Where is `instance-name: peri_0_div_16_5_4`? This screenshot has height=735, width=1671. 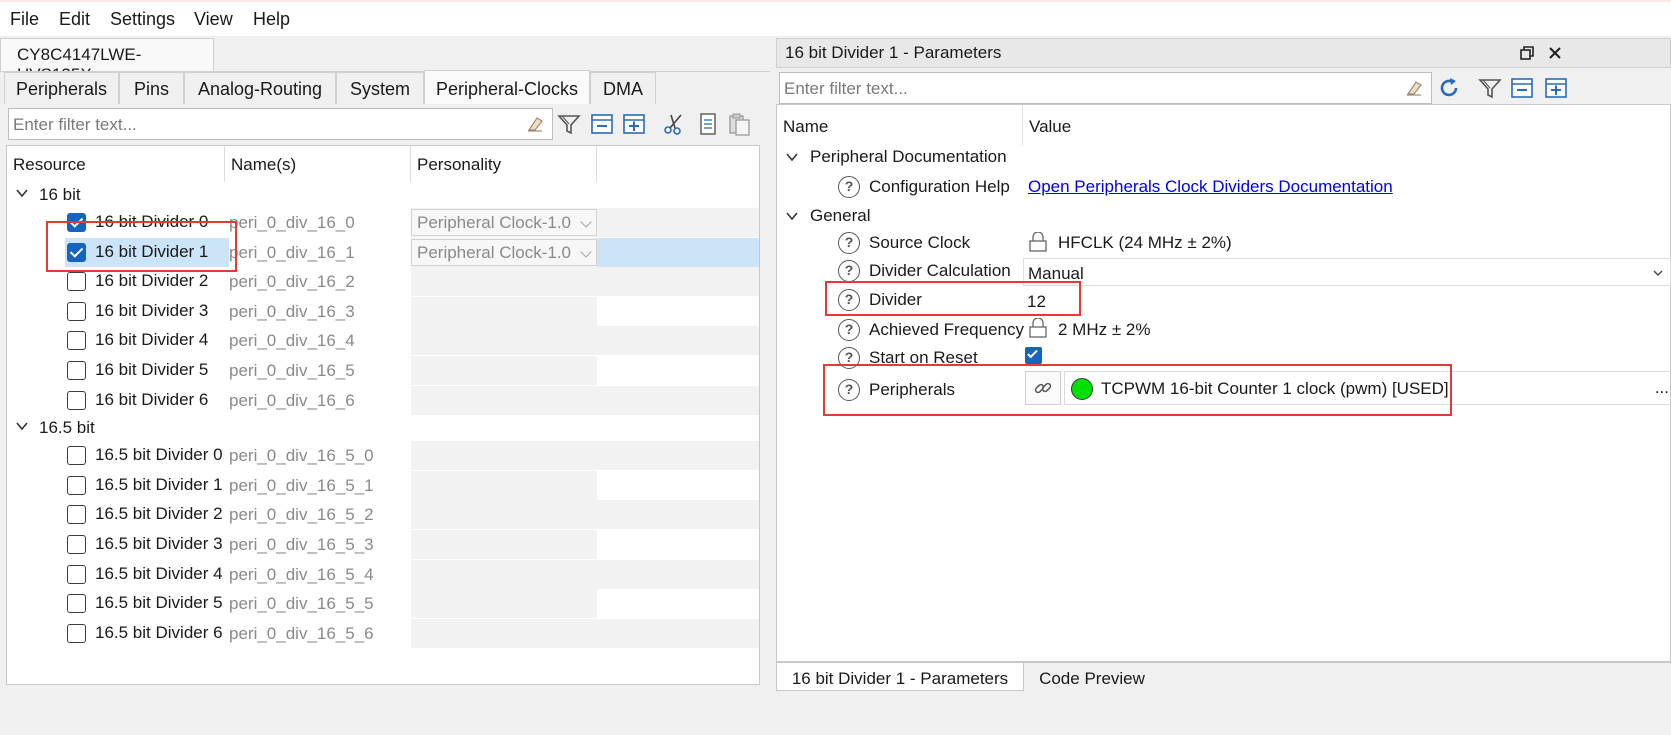
instance-name: peri_0_div_16_5_4 is located at coordinates (301, 575).